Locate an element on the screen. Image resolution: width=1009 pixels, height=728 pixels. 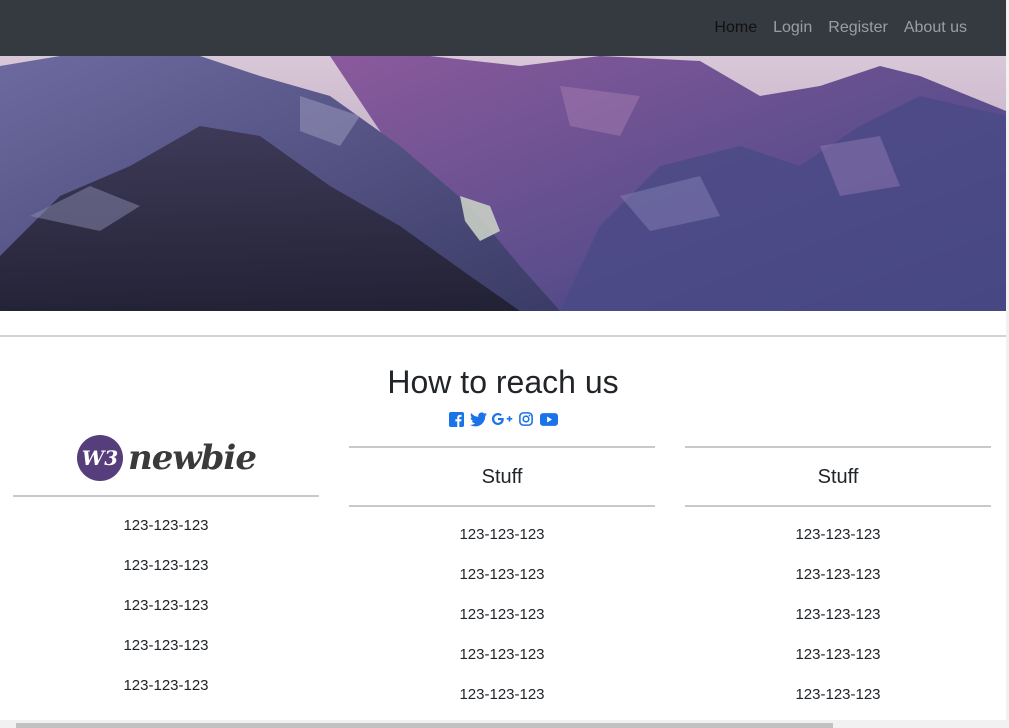
nav-about-link: About us is located at coordinates (935, 28).